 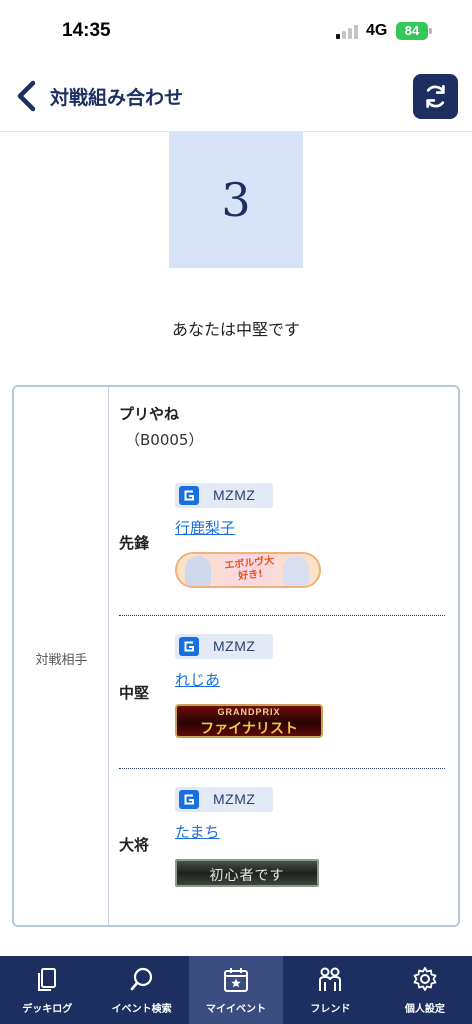 I want to click on signal-icon, so click(x=348, y=32).